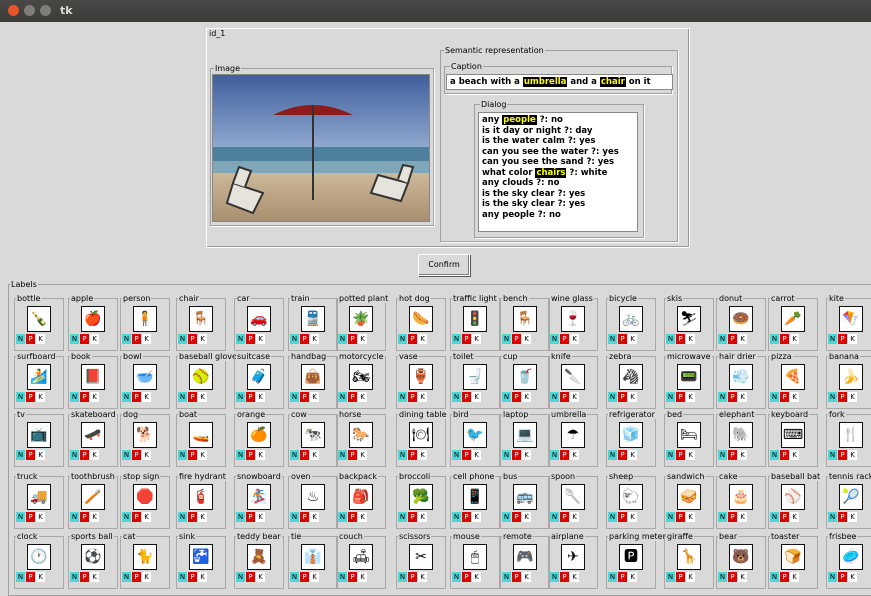 The image size is (871, 596). What do you see at coordinates (13, 10) in the screenshot?
I see `close-icon` at bounding box center [13, 10].